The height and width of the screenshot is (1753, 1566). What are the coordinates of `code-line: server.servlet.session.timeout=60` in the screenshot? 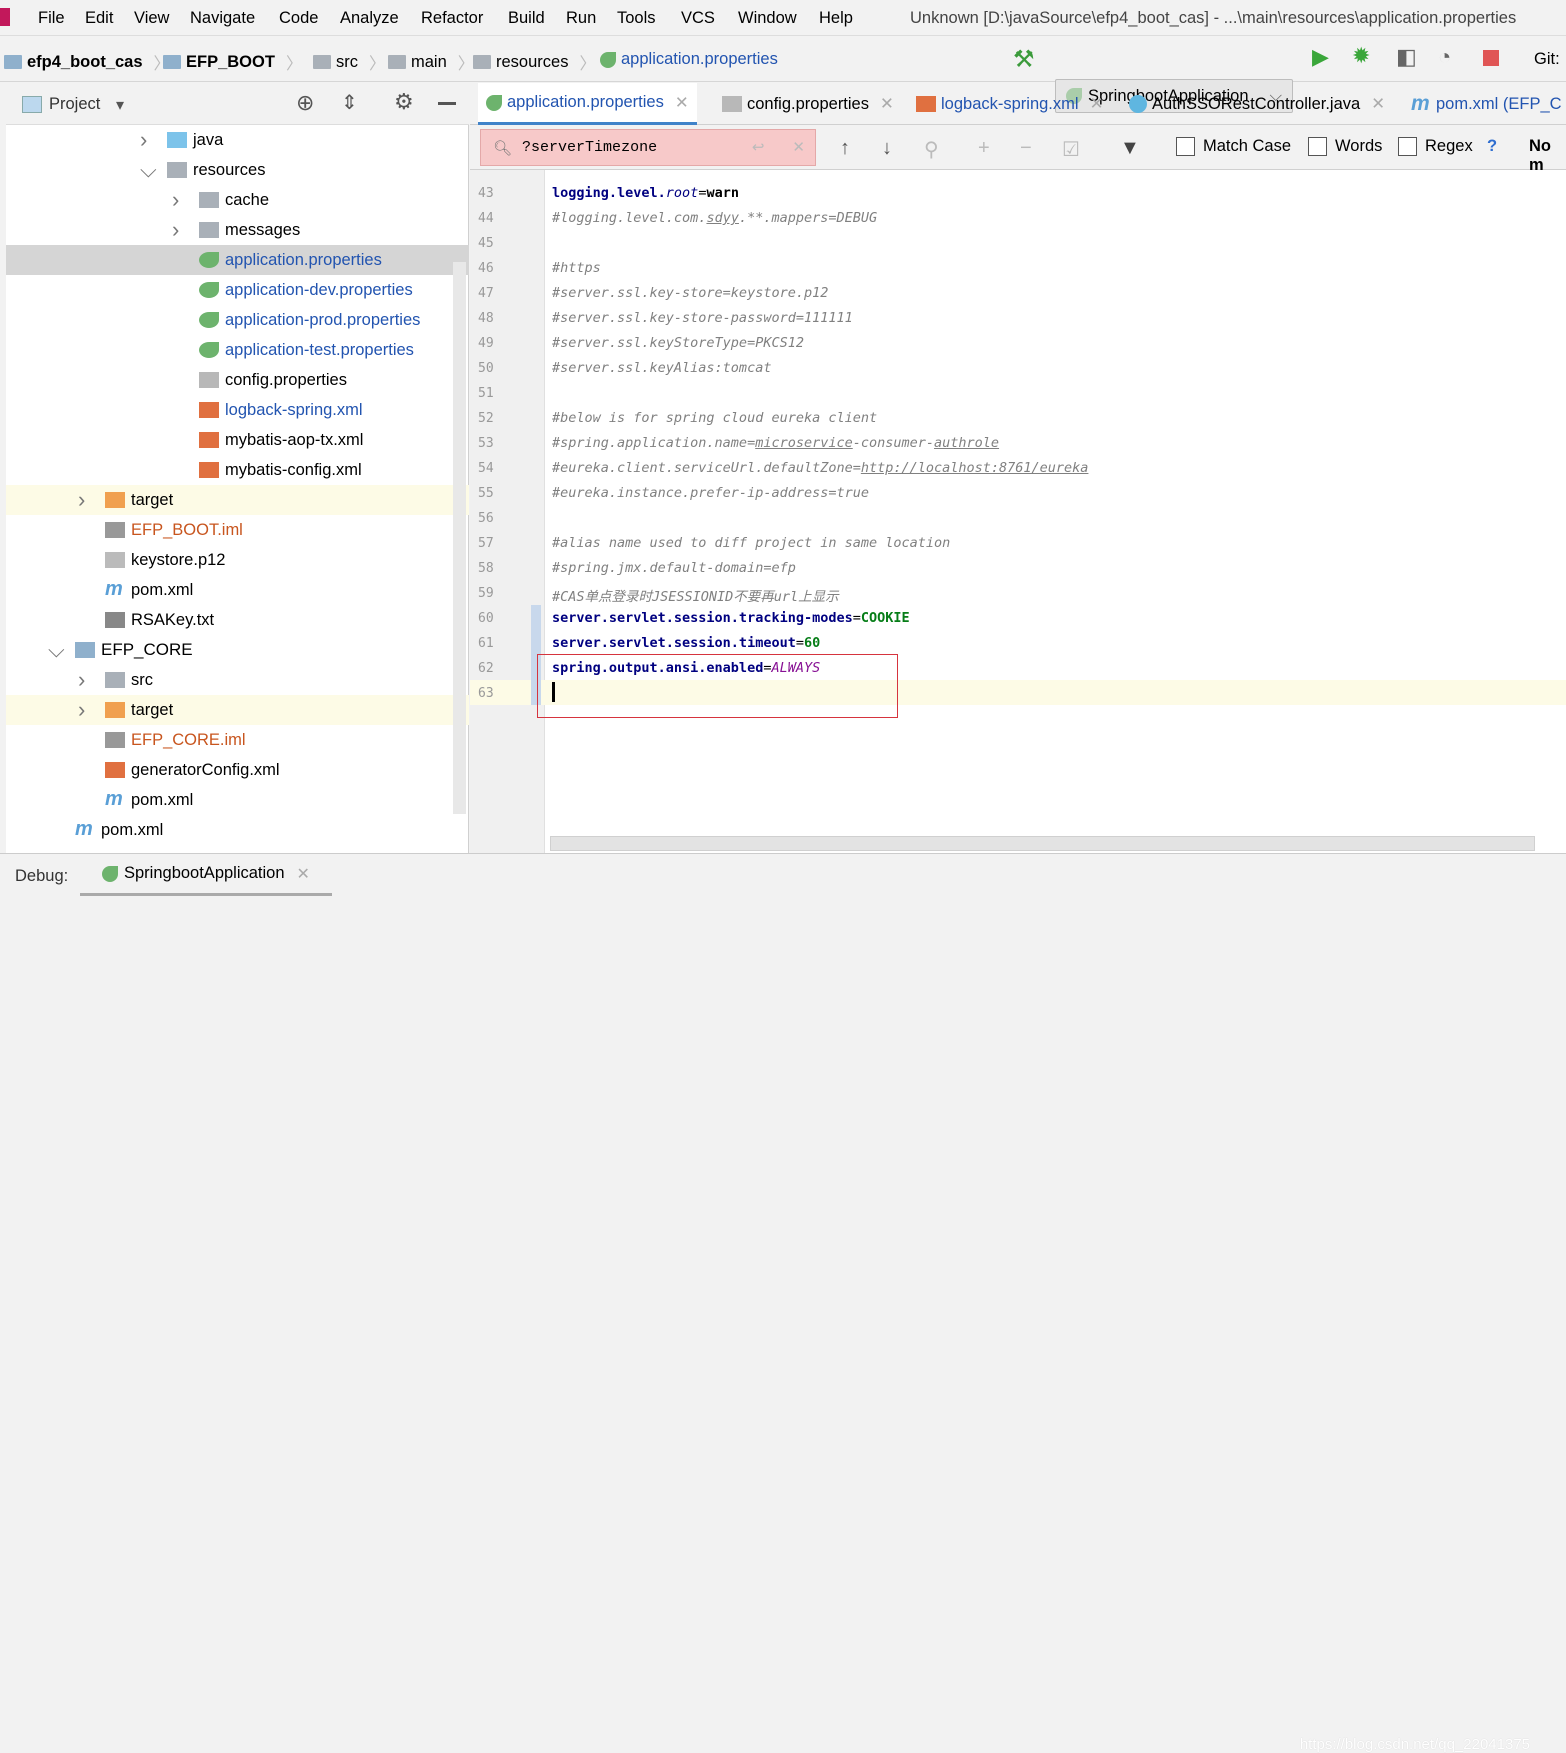 It's located at (686, 643).